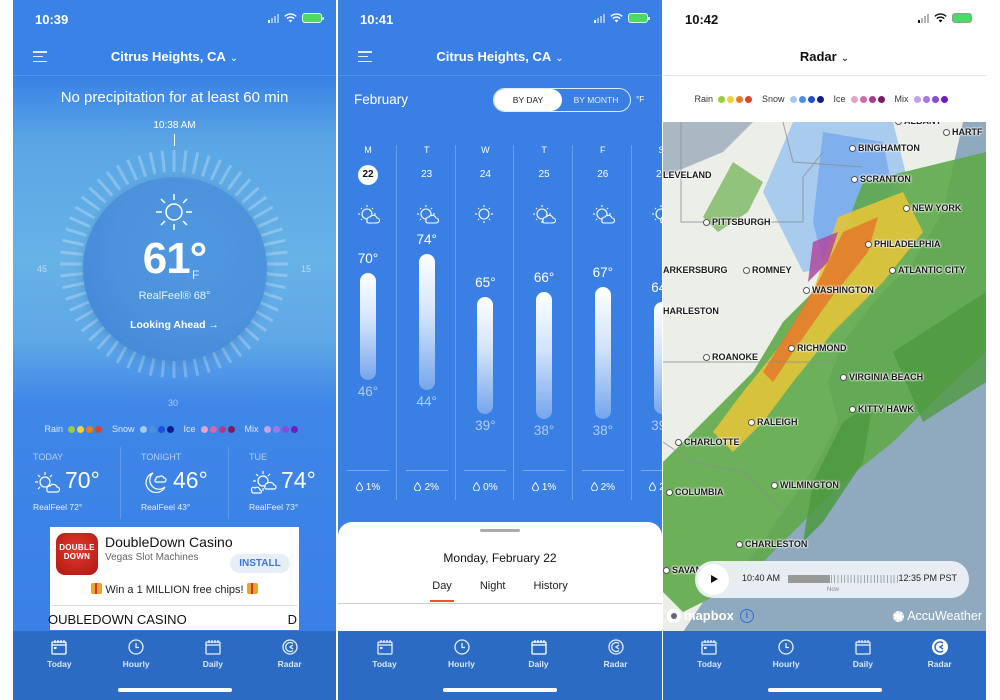 This screenshot has height=700, width=1000. Describe the element at coordinates (282, 483) in the screenshot. I see `forecast-tue: TUE 74° RealFeel 73°` at that location.